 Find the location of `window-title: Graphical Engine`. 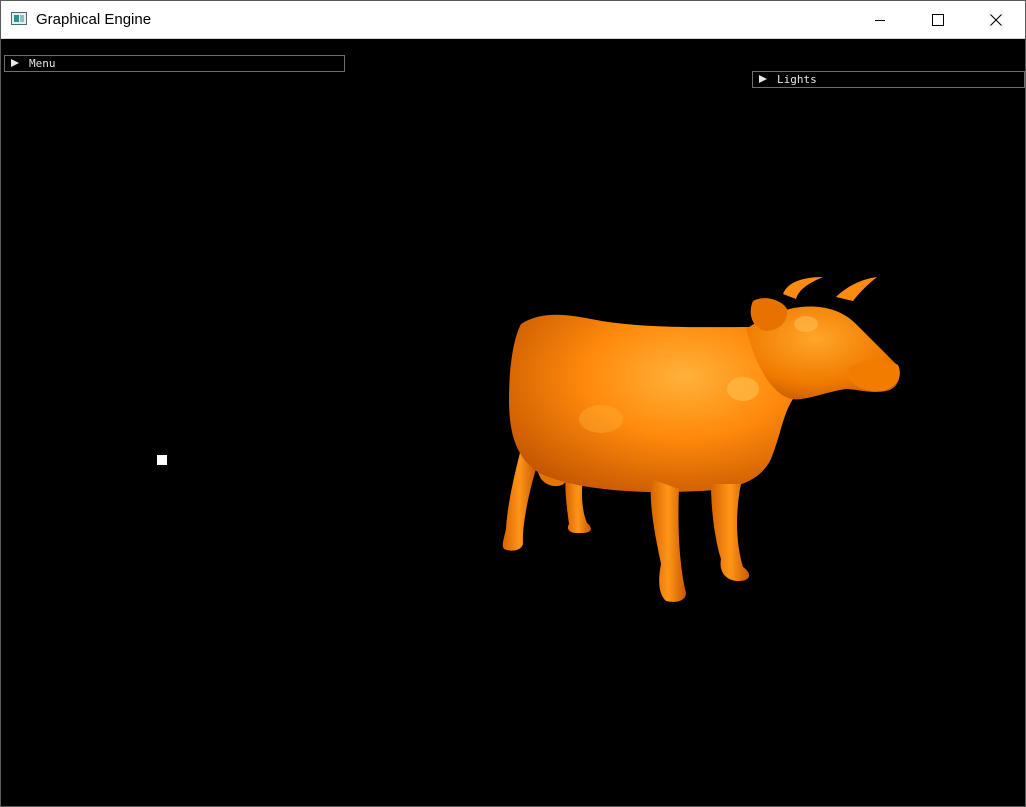

window-title: Graphical Engine is located at coordinates (94, 19).